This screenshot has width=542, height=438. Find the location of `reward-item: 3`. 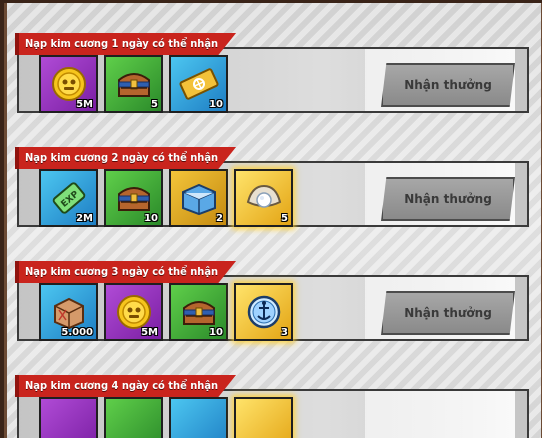

reward-item: 3 is located at coordinates (263, 312).